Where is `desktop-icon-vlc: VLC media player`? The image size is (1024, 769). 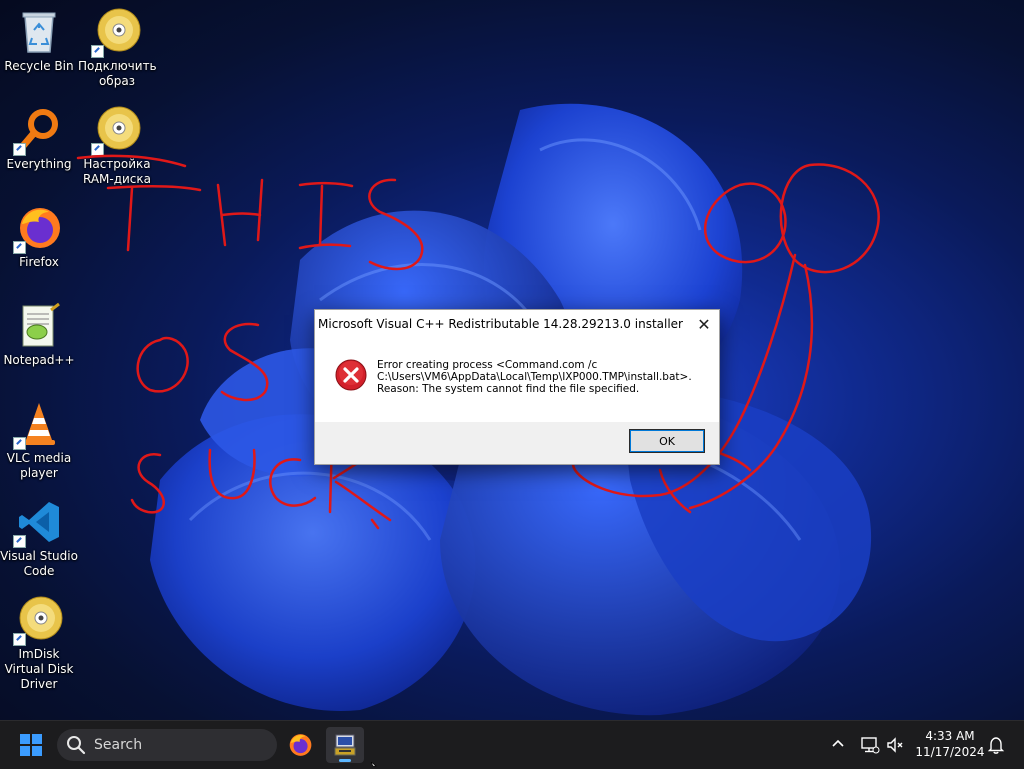 desktop-icon-vlc: VLC media player is located at coordinates (39, 440).